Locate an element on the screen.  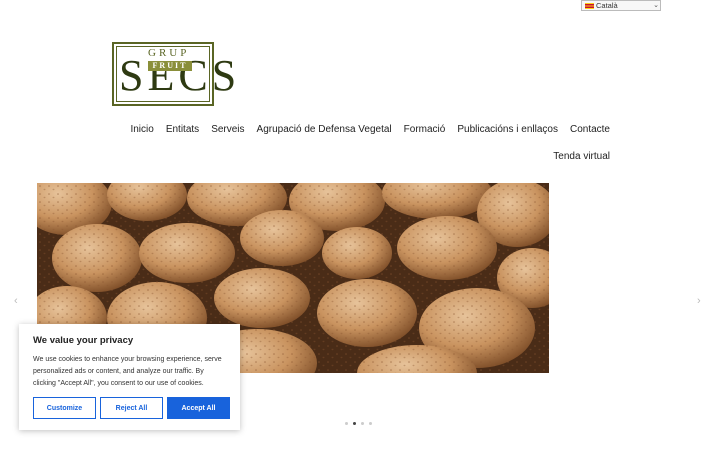
nav-item-tenda-virtual: Tenda virtual is located at coordinates (581, 156).